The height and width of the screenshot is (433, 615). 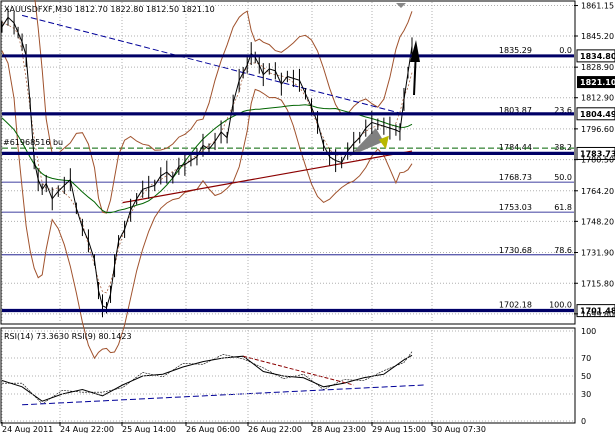 What do you see at coordinates (588, 331) in the screenshot?
I see `rsi-tick-label: 100` at bounding box center [588, 331].